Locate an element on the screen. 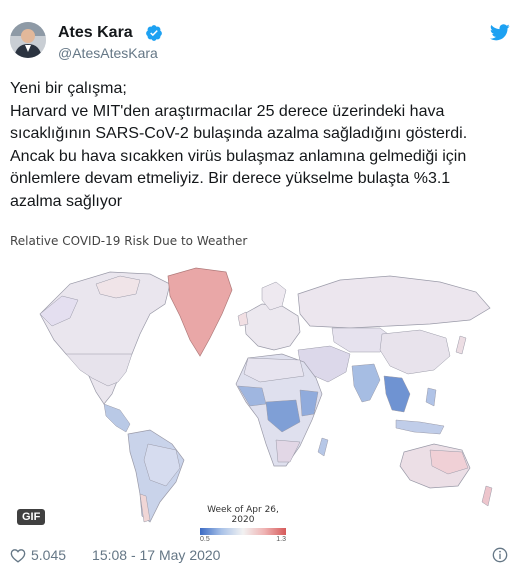 This screenshot has height=568, width=512. japan-shape is located at coordinates (461, 345).